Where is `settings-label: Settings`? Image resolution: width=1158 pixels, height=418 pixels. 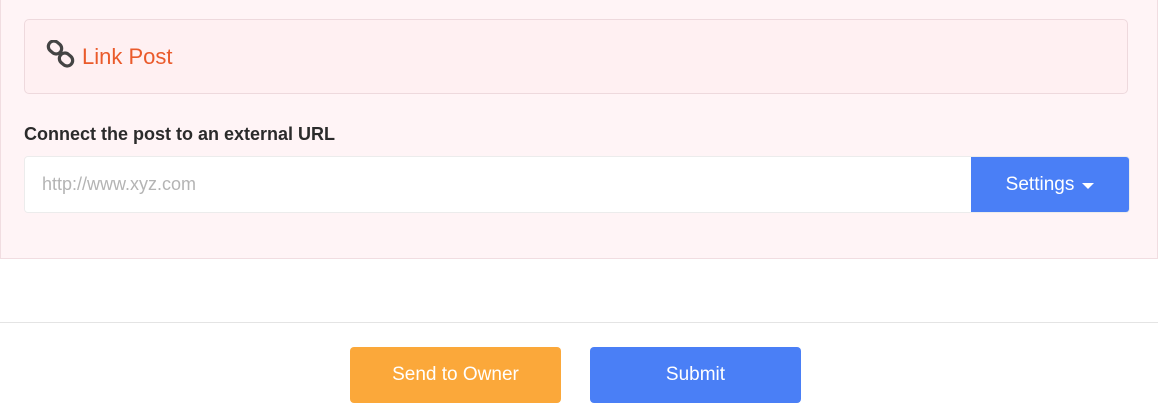
settings-label: Settings is located at coordinates (1040, 184).